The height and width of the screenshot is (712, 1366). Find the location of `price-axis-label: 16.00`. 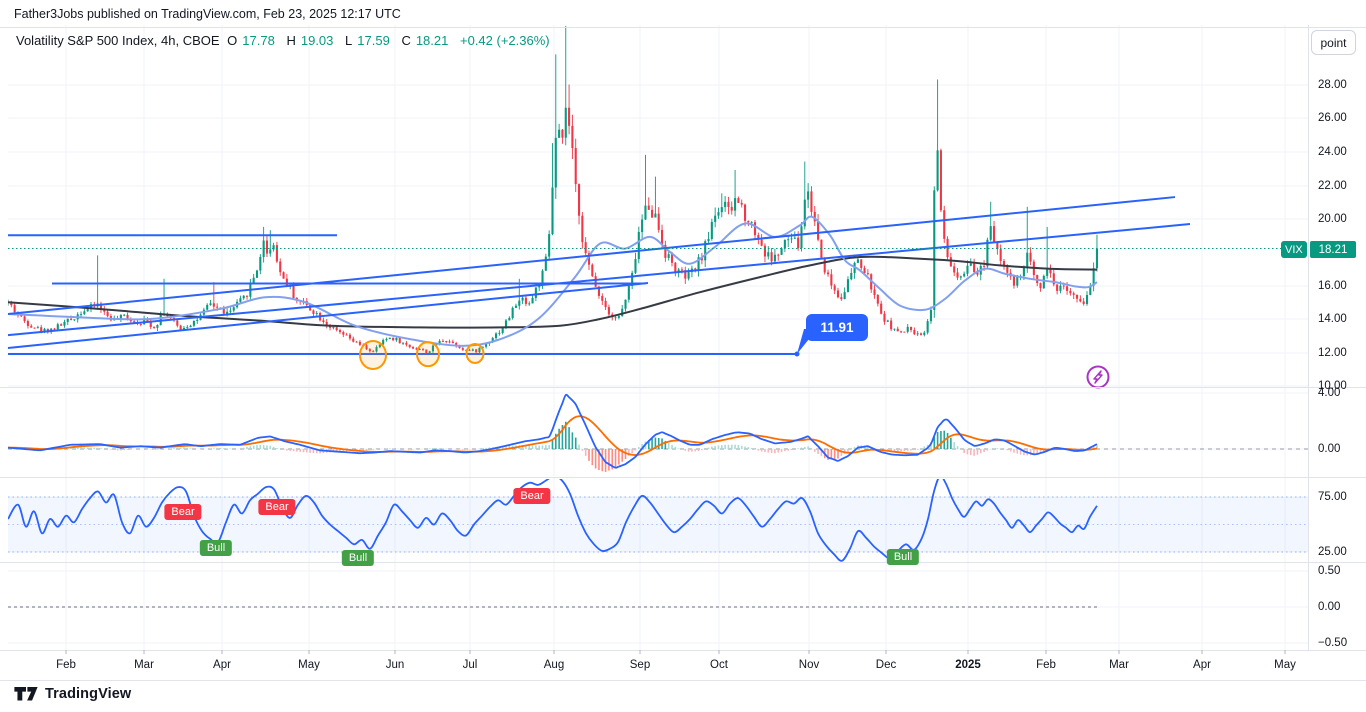

price-axis-label: 16.00 is located at coordinates (1332, 286).